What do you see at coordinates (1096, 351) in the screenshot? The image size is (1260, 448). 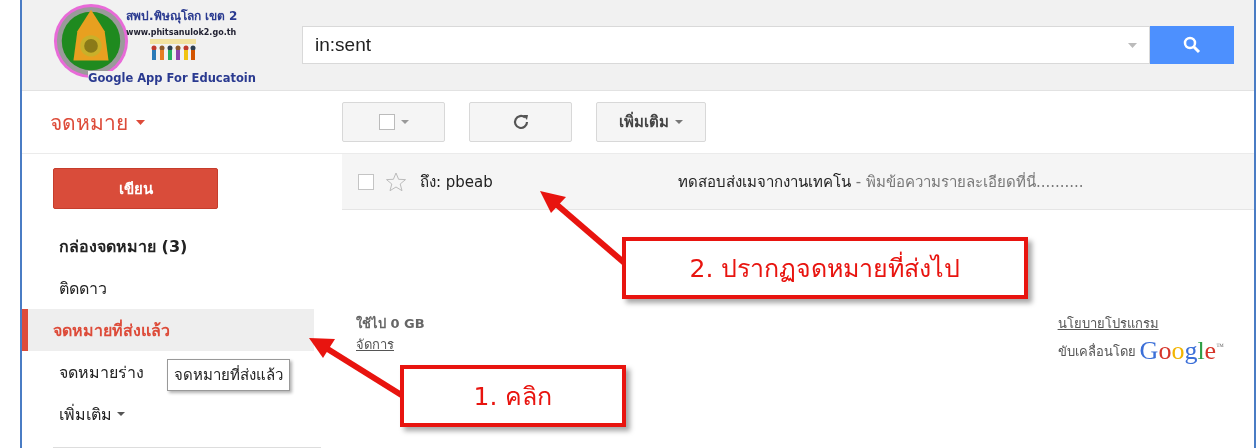 I see `powered-by-text: ขับเคลื่อนโดย` at bounding box center [1096, 351].